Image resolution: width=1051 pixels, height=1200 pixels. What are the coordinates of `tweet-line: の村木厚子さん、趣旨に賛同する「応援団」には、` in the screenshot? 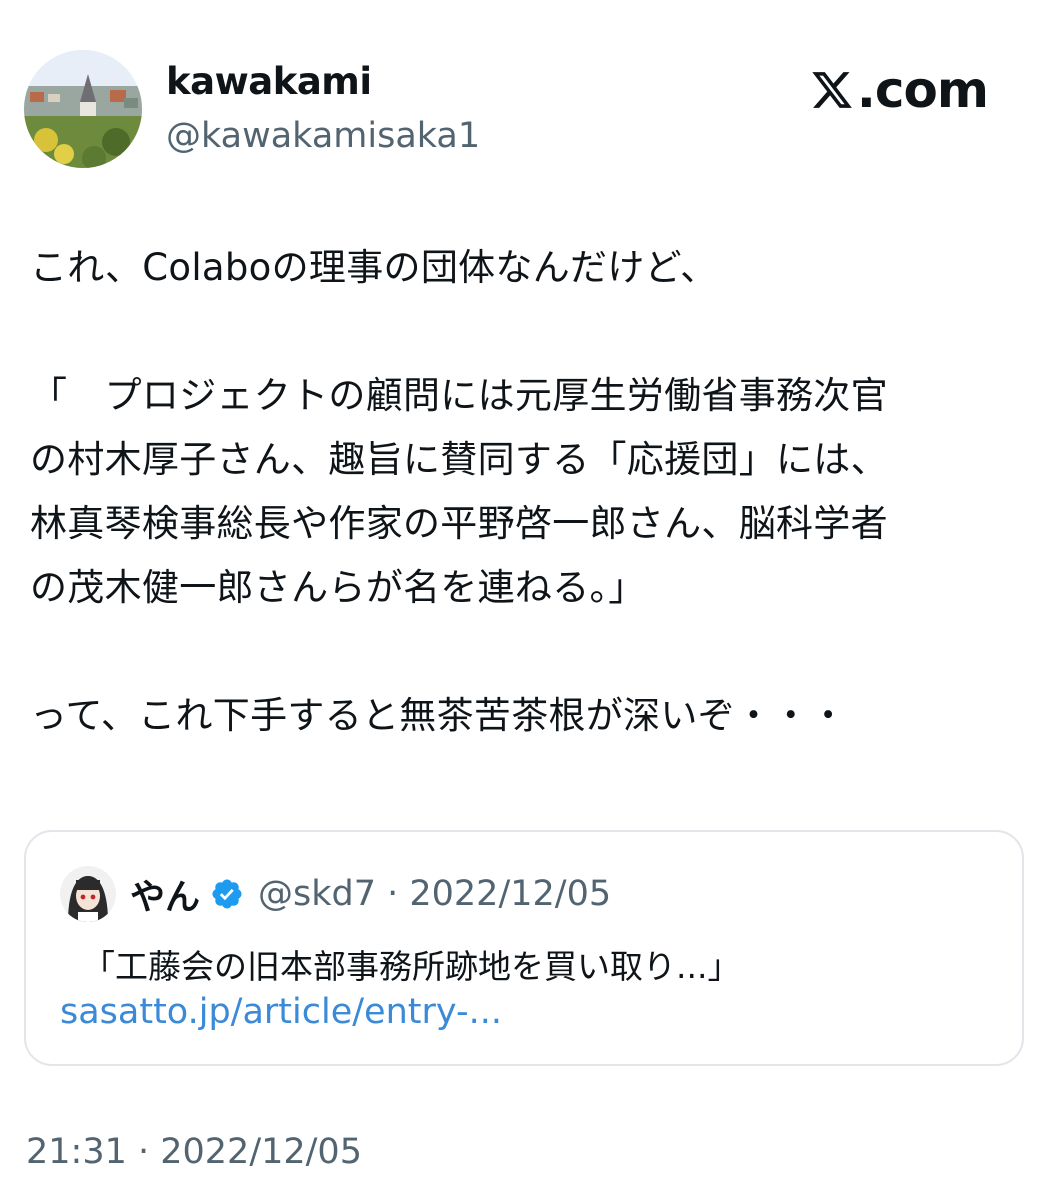 It's located at (459, 459).